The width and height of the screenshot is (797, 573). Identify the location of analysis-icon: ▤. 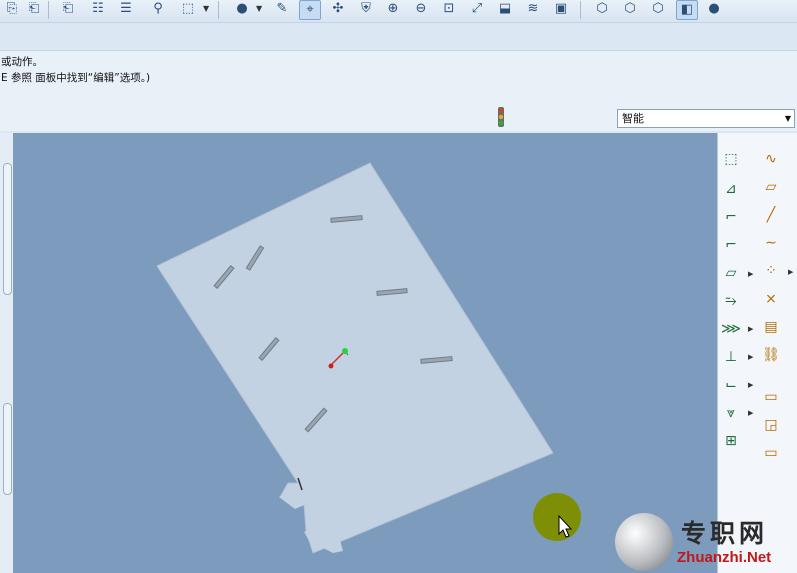
(771, 327).